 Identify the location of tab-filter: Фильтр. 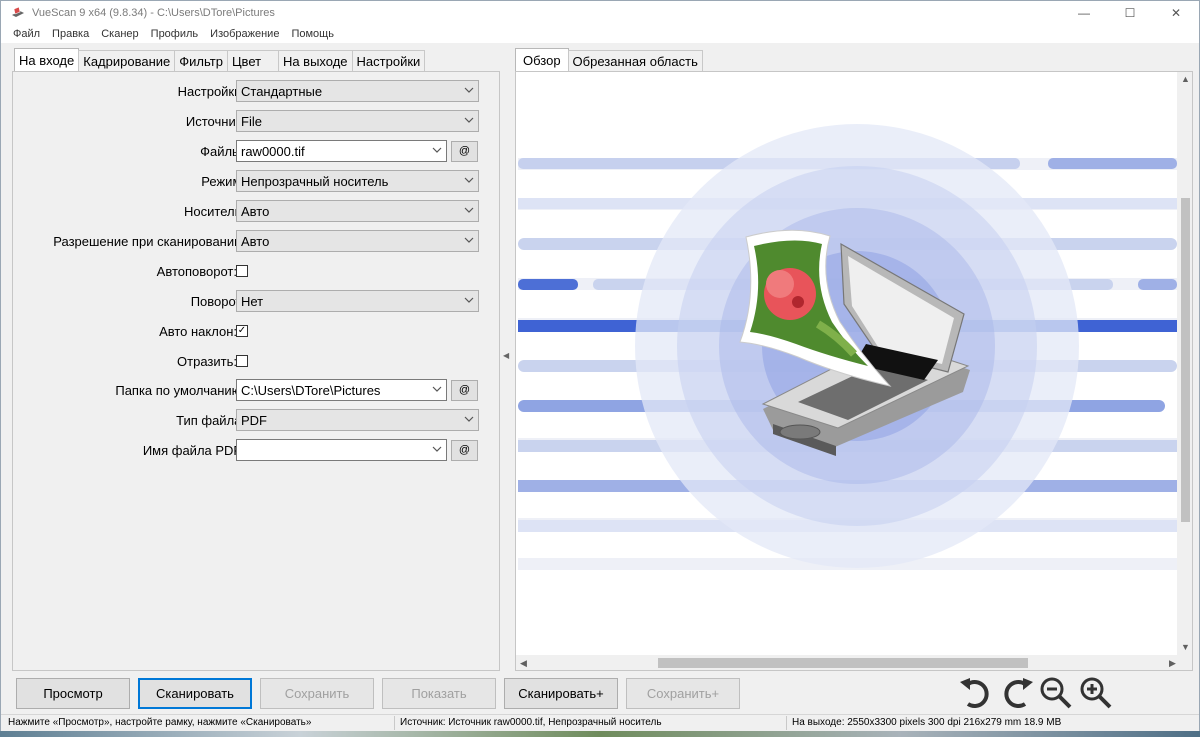
(201, 60).